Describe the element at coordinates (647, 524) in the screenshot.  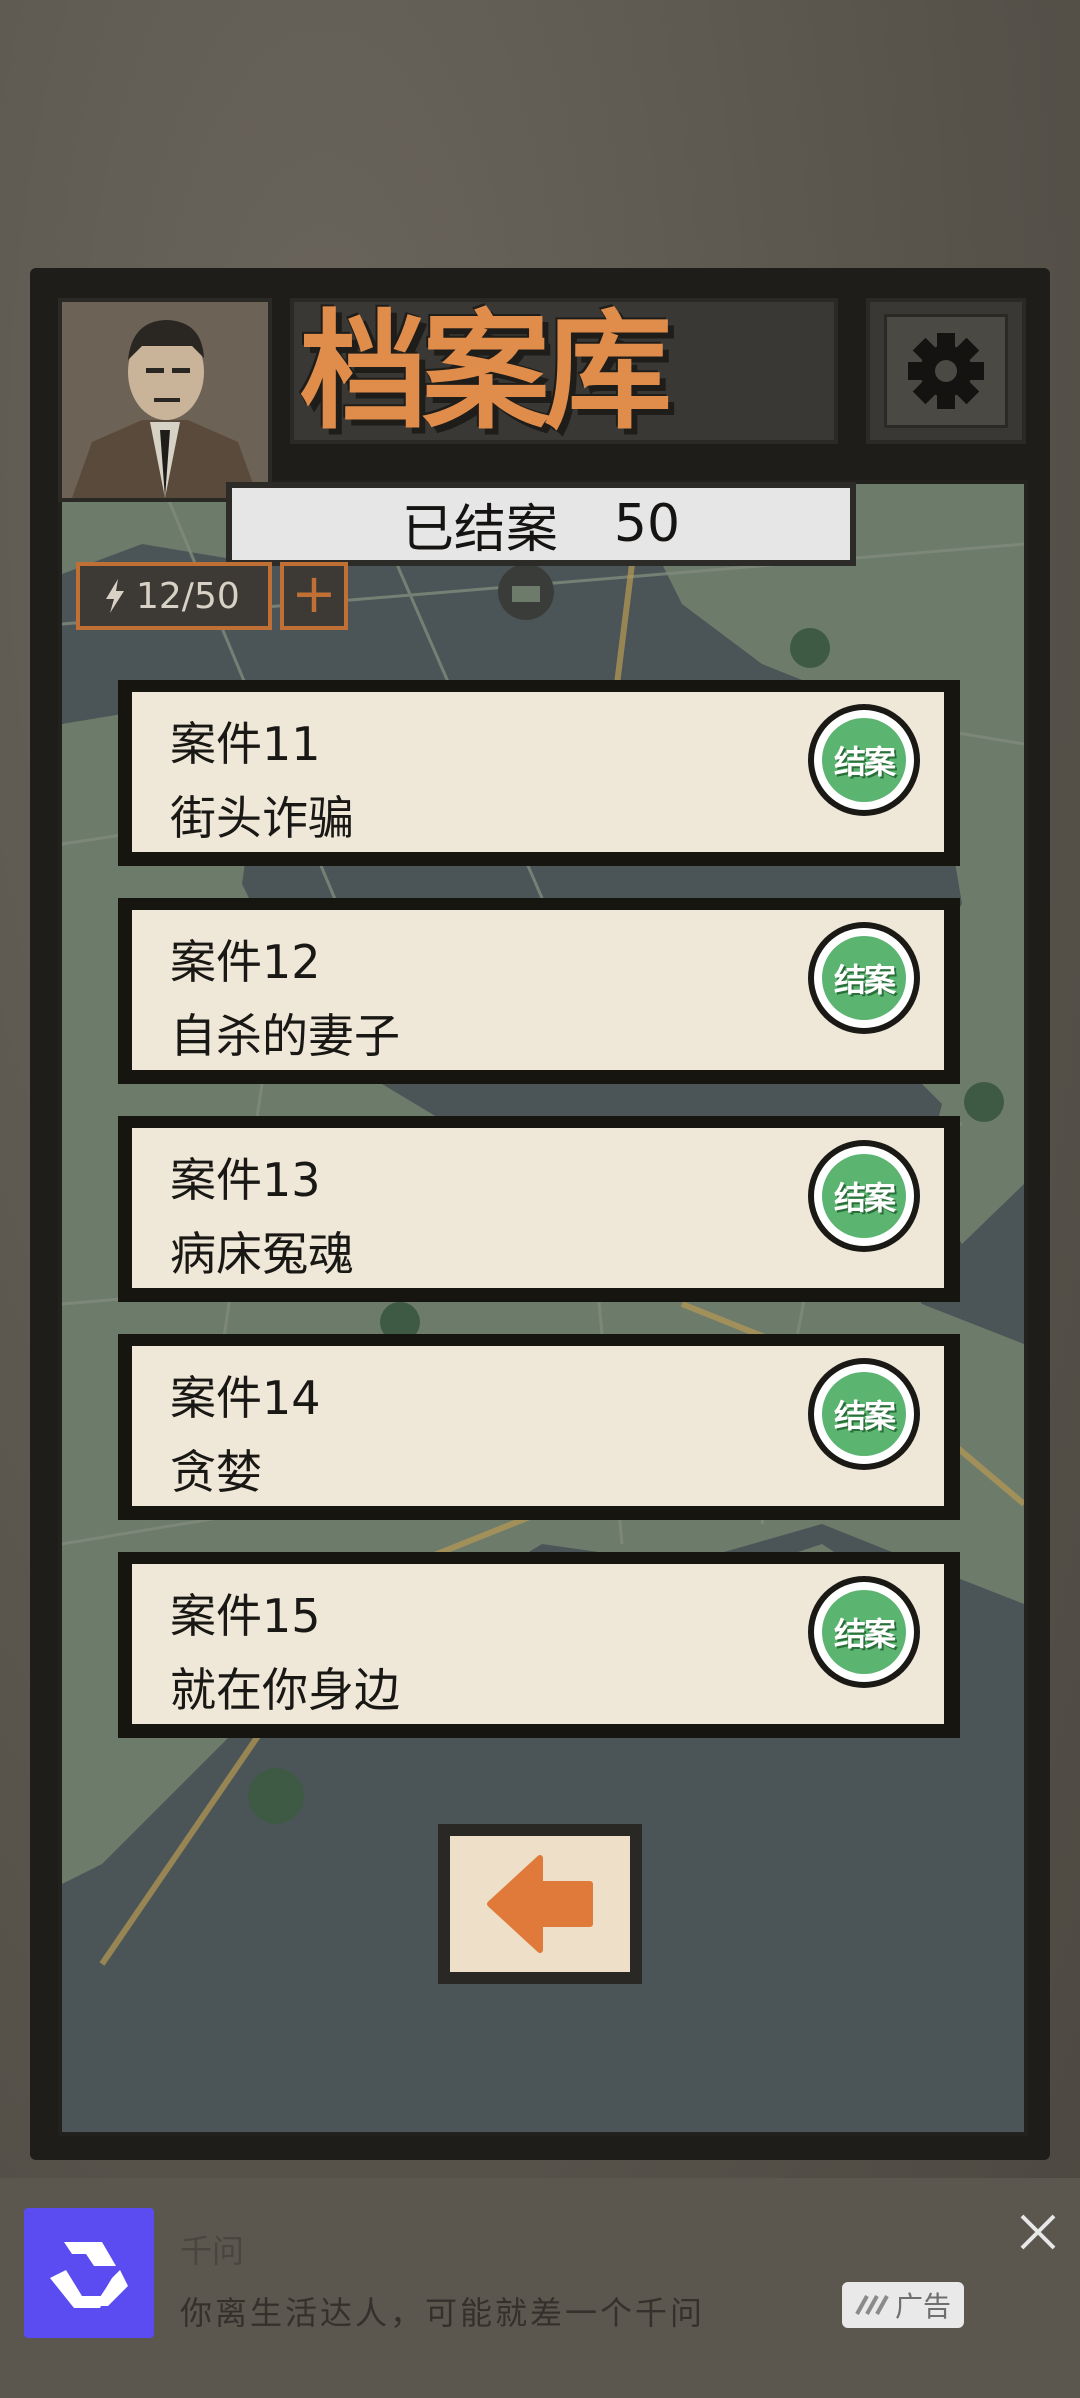
I see `closed-count: 50` at that location.